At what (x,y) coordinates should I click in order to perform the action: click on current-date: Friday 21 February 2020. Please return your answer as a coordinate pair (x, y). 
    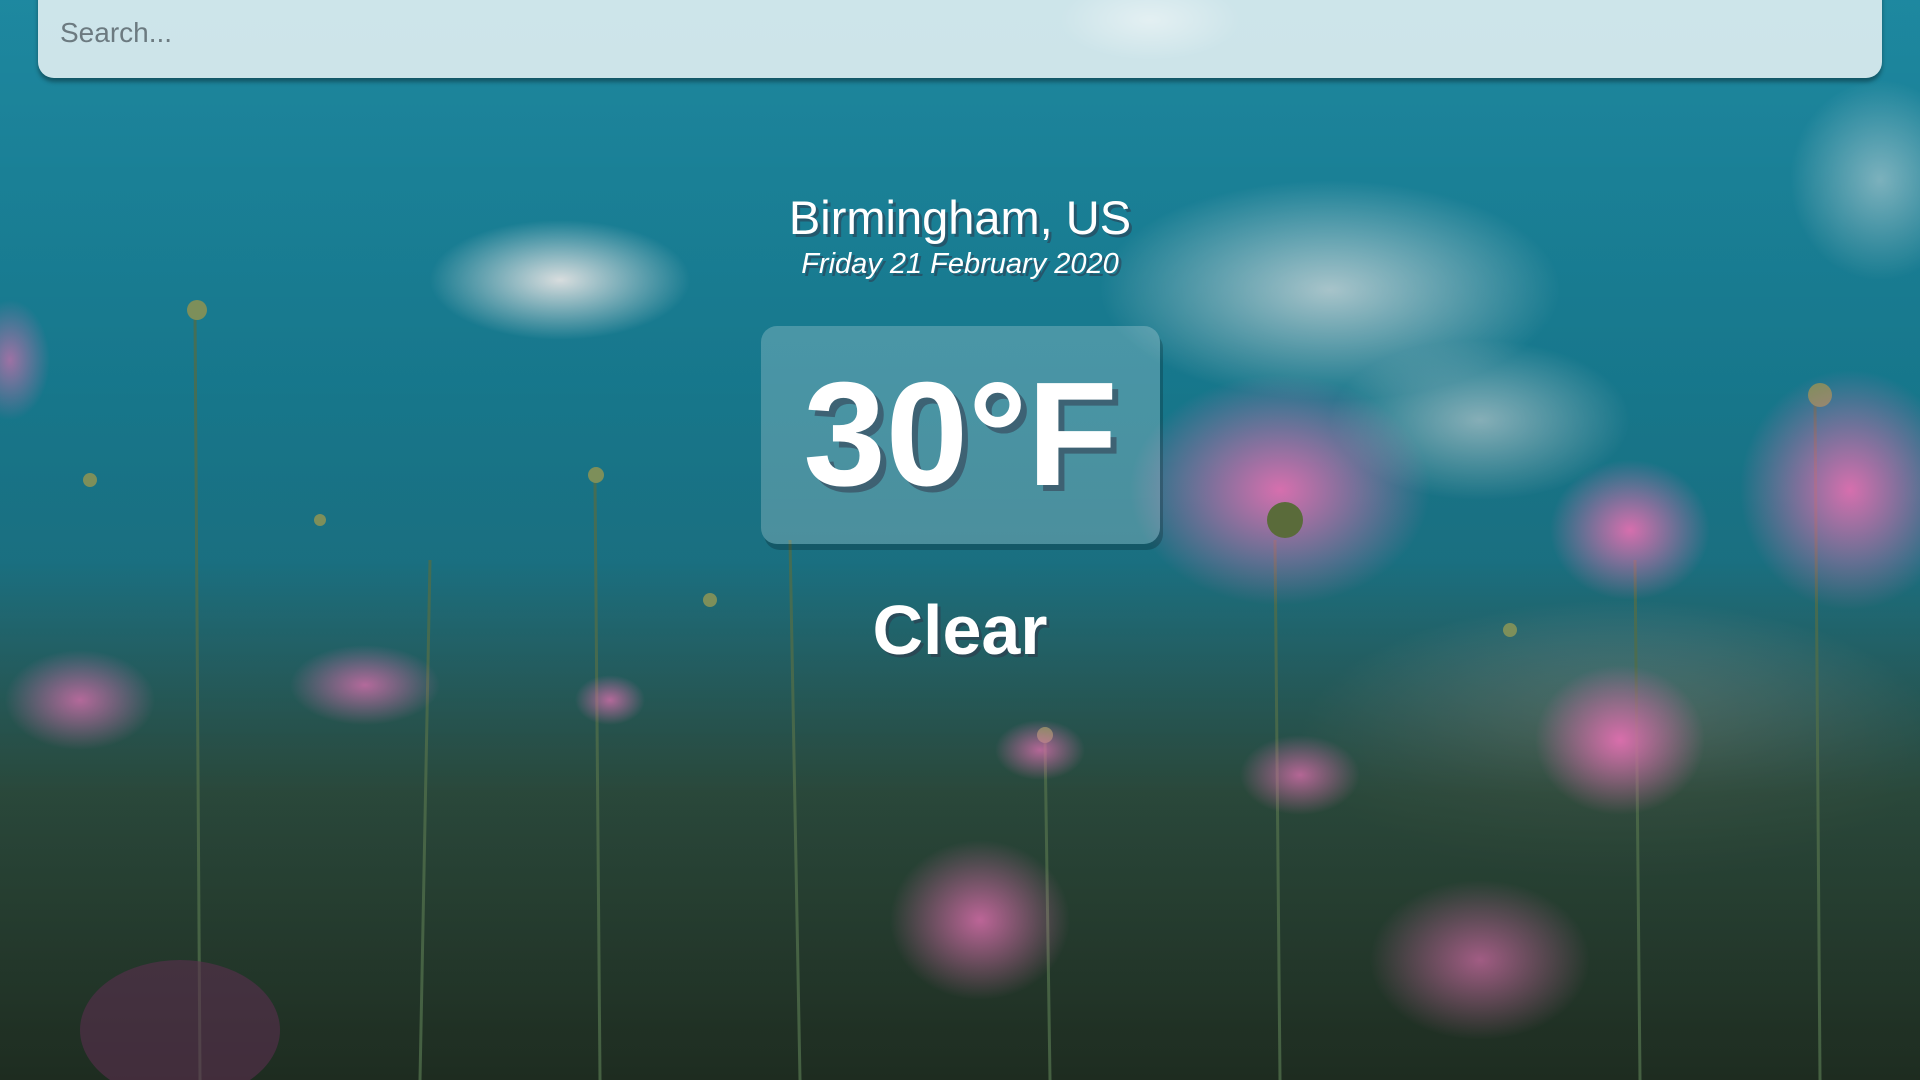
    Looking at the image, I should click on (960, 264).